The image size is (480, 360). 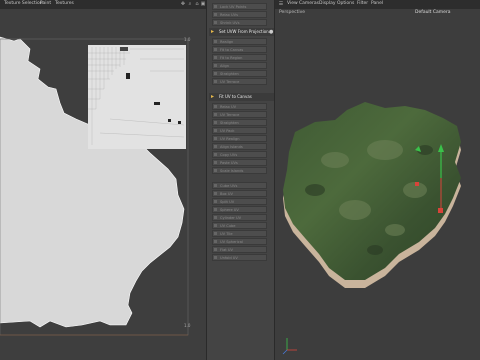 What do you see at coordinates (23, 3) in the screenshot?
I see `menu-texture-selection: Texture Selection` at bounding box center [23, 3].